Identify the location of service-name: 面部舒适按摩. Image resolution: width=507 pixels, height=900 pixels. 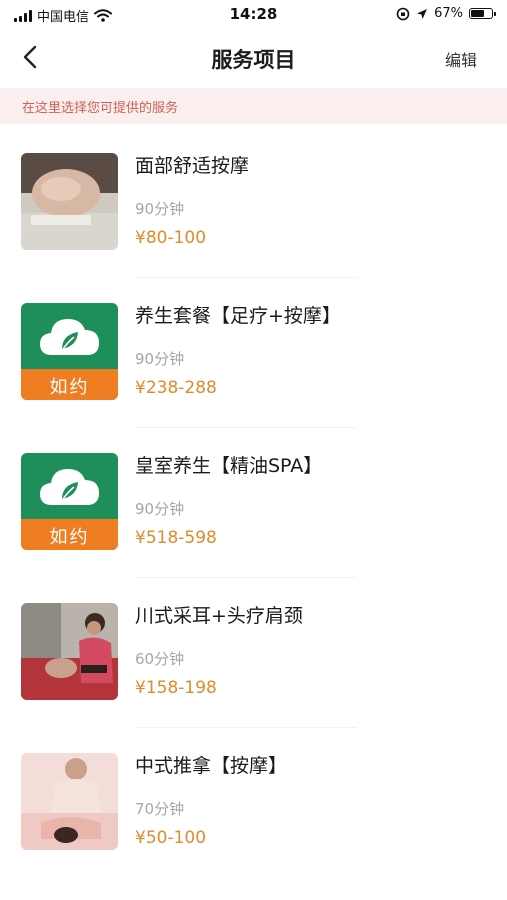
(192, 166).